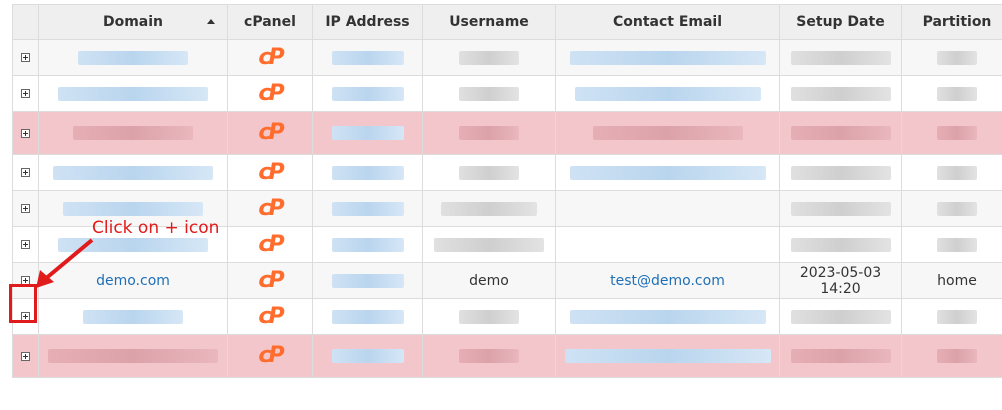 The width and height of the screenshot is (1002, 410). Describe the element at coordinates (65, 263) in the screenshot. I see `annotation-arrow-icon` at that location.